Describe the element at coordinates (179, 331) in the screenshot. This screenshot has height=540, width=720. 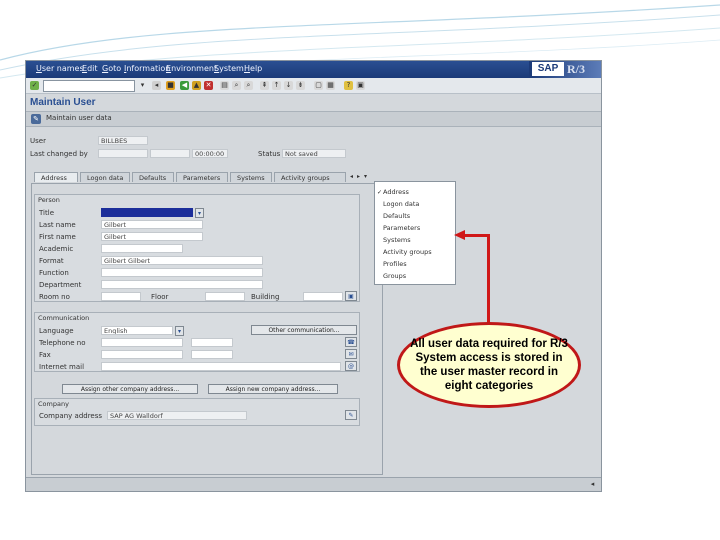
I see `language-dropdown-icon: ▾` at that location.